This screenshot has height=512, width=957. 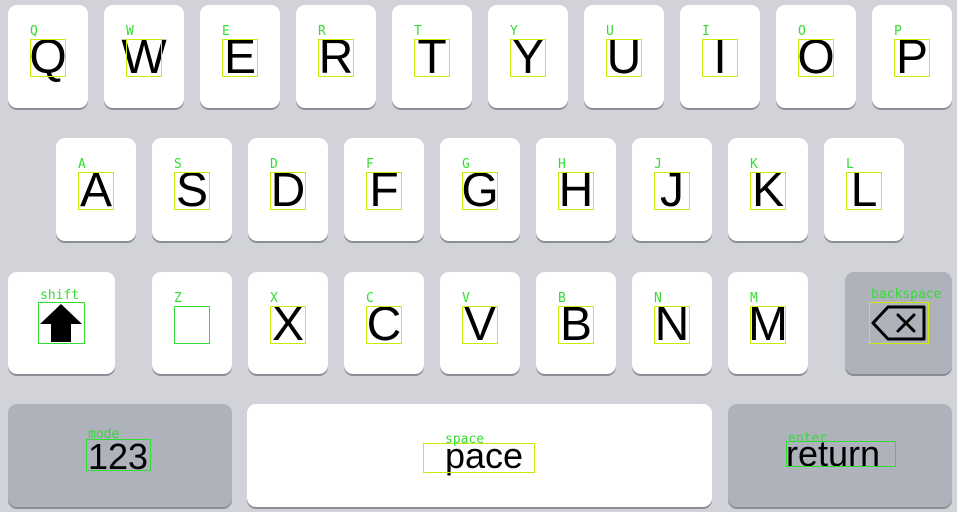 I want to click on key-h: HH, so click(x=576, y=189).